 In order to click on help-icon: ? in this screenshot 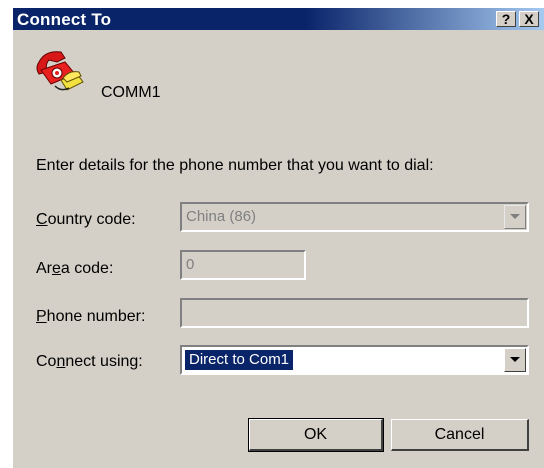, I will do `click(506, 19)`.